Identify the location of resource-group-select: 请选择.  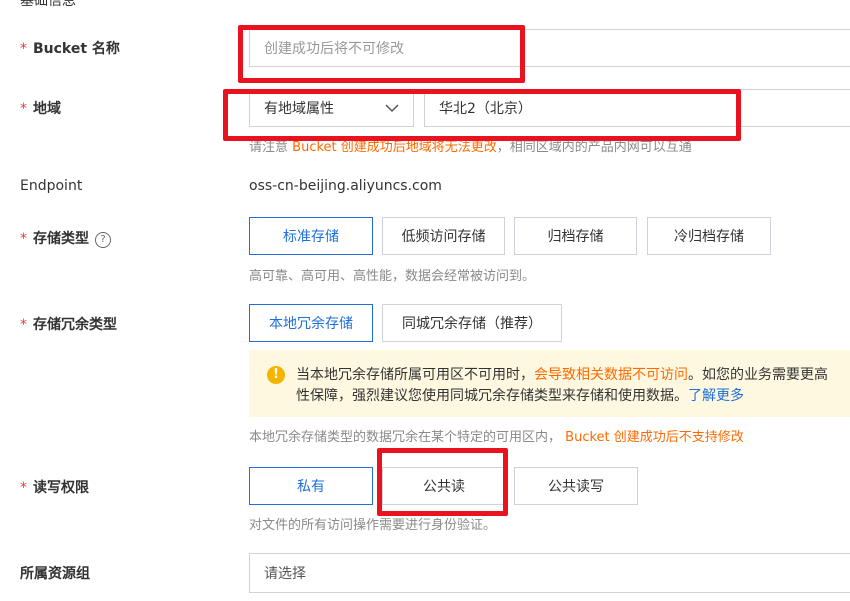
(549, 573).